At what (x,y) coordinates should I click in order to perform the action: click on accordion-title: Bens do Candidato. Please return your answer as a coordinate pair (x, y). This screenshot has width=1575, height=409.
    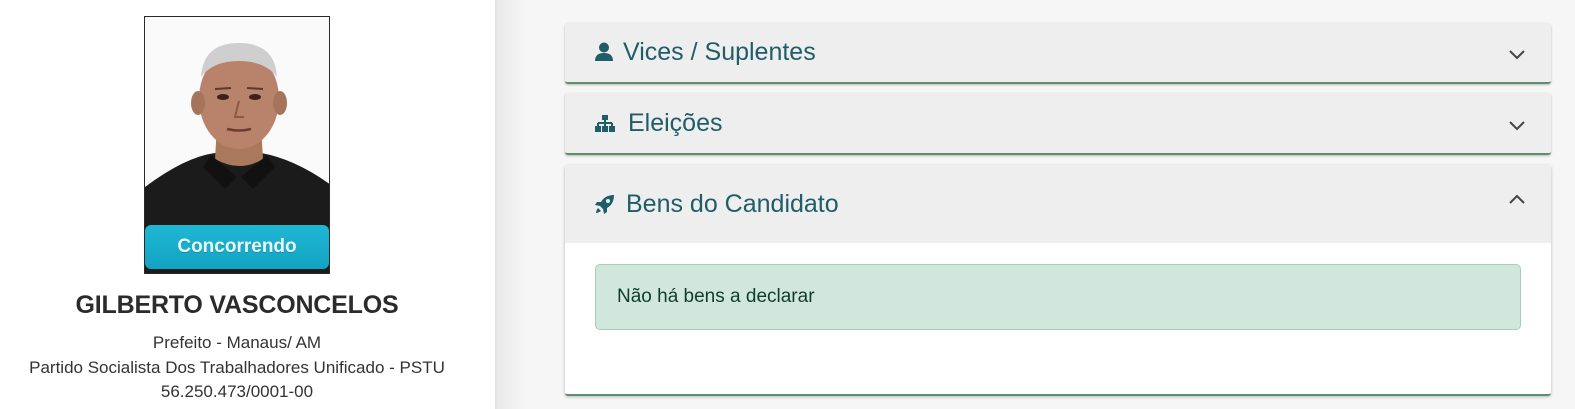
    Looking at the image, I should click on (732, 203).